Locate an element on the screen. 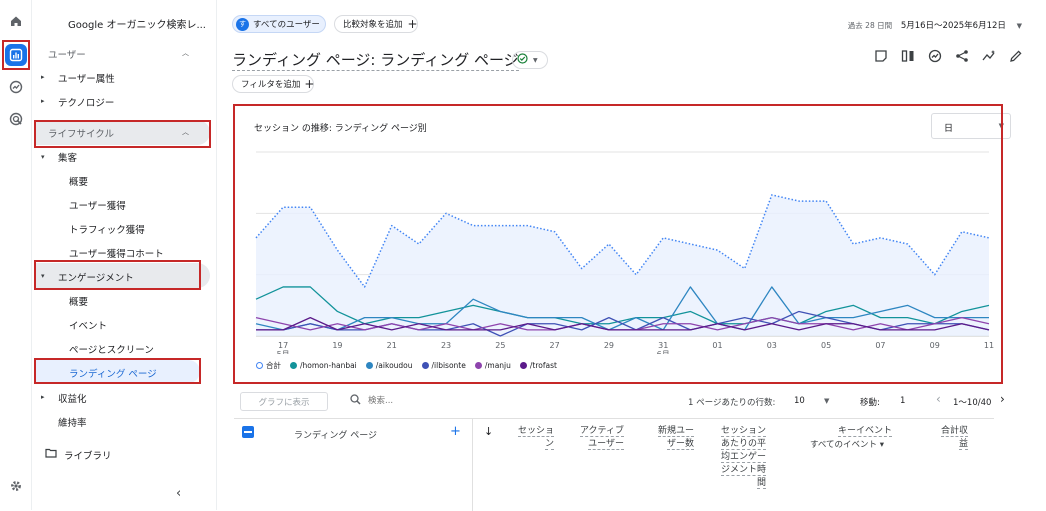  search-input is located at coordinates (448, 401).